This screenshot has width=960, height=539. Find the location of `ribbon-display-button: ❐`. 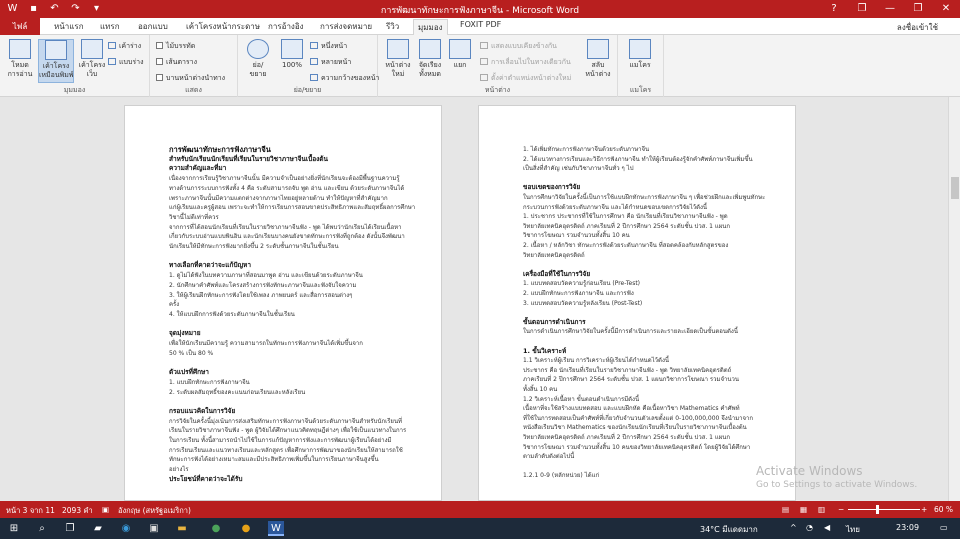

ribbon-display-button: ❐ is located at coordinates (862, 9).